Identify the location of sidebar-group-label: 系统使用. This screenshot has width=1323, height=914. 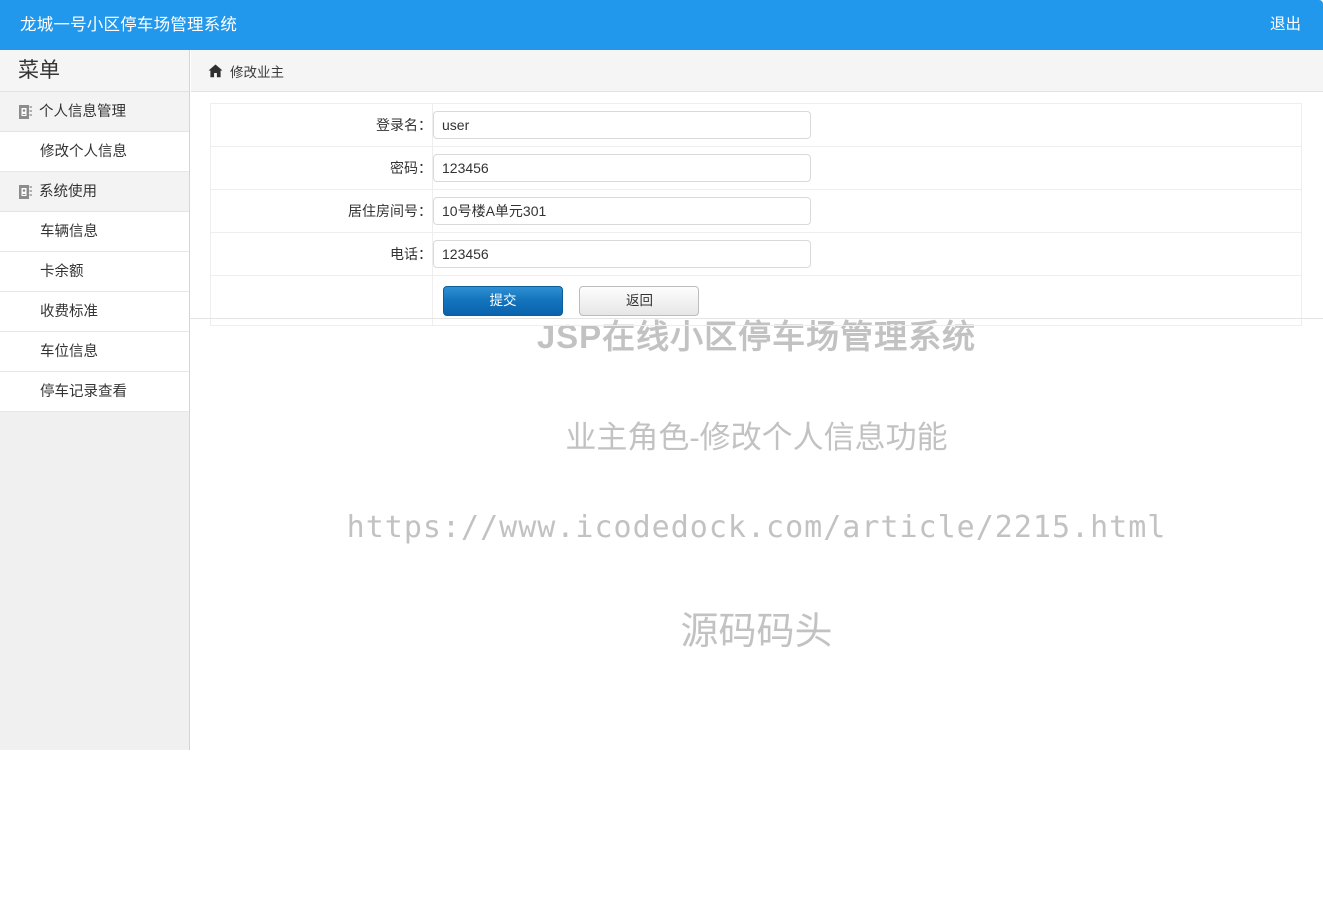
(68, 191).